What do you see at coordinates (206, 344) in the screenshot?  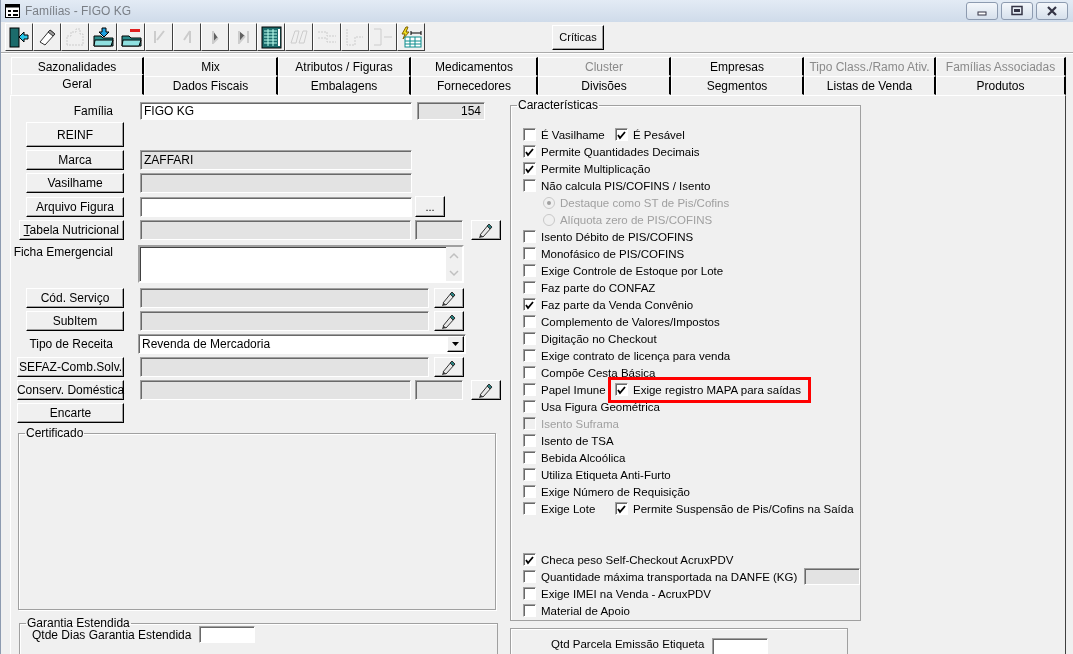 I see `dropdown-value: Revenda de Mercadoria` at bounding box center [206, 344].